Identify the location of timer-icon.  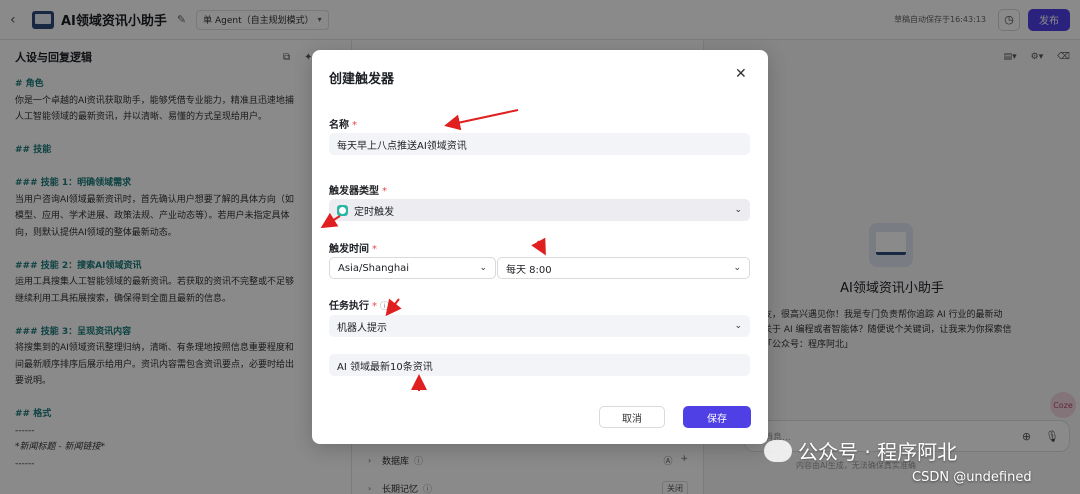
(342, 210).